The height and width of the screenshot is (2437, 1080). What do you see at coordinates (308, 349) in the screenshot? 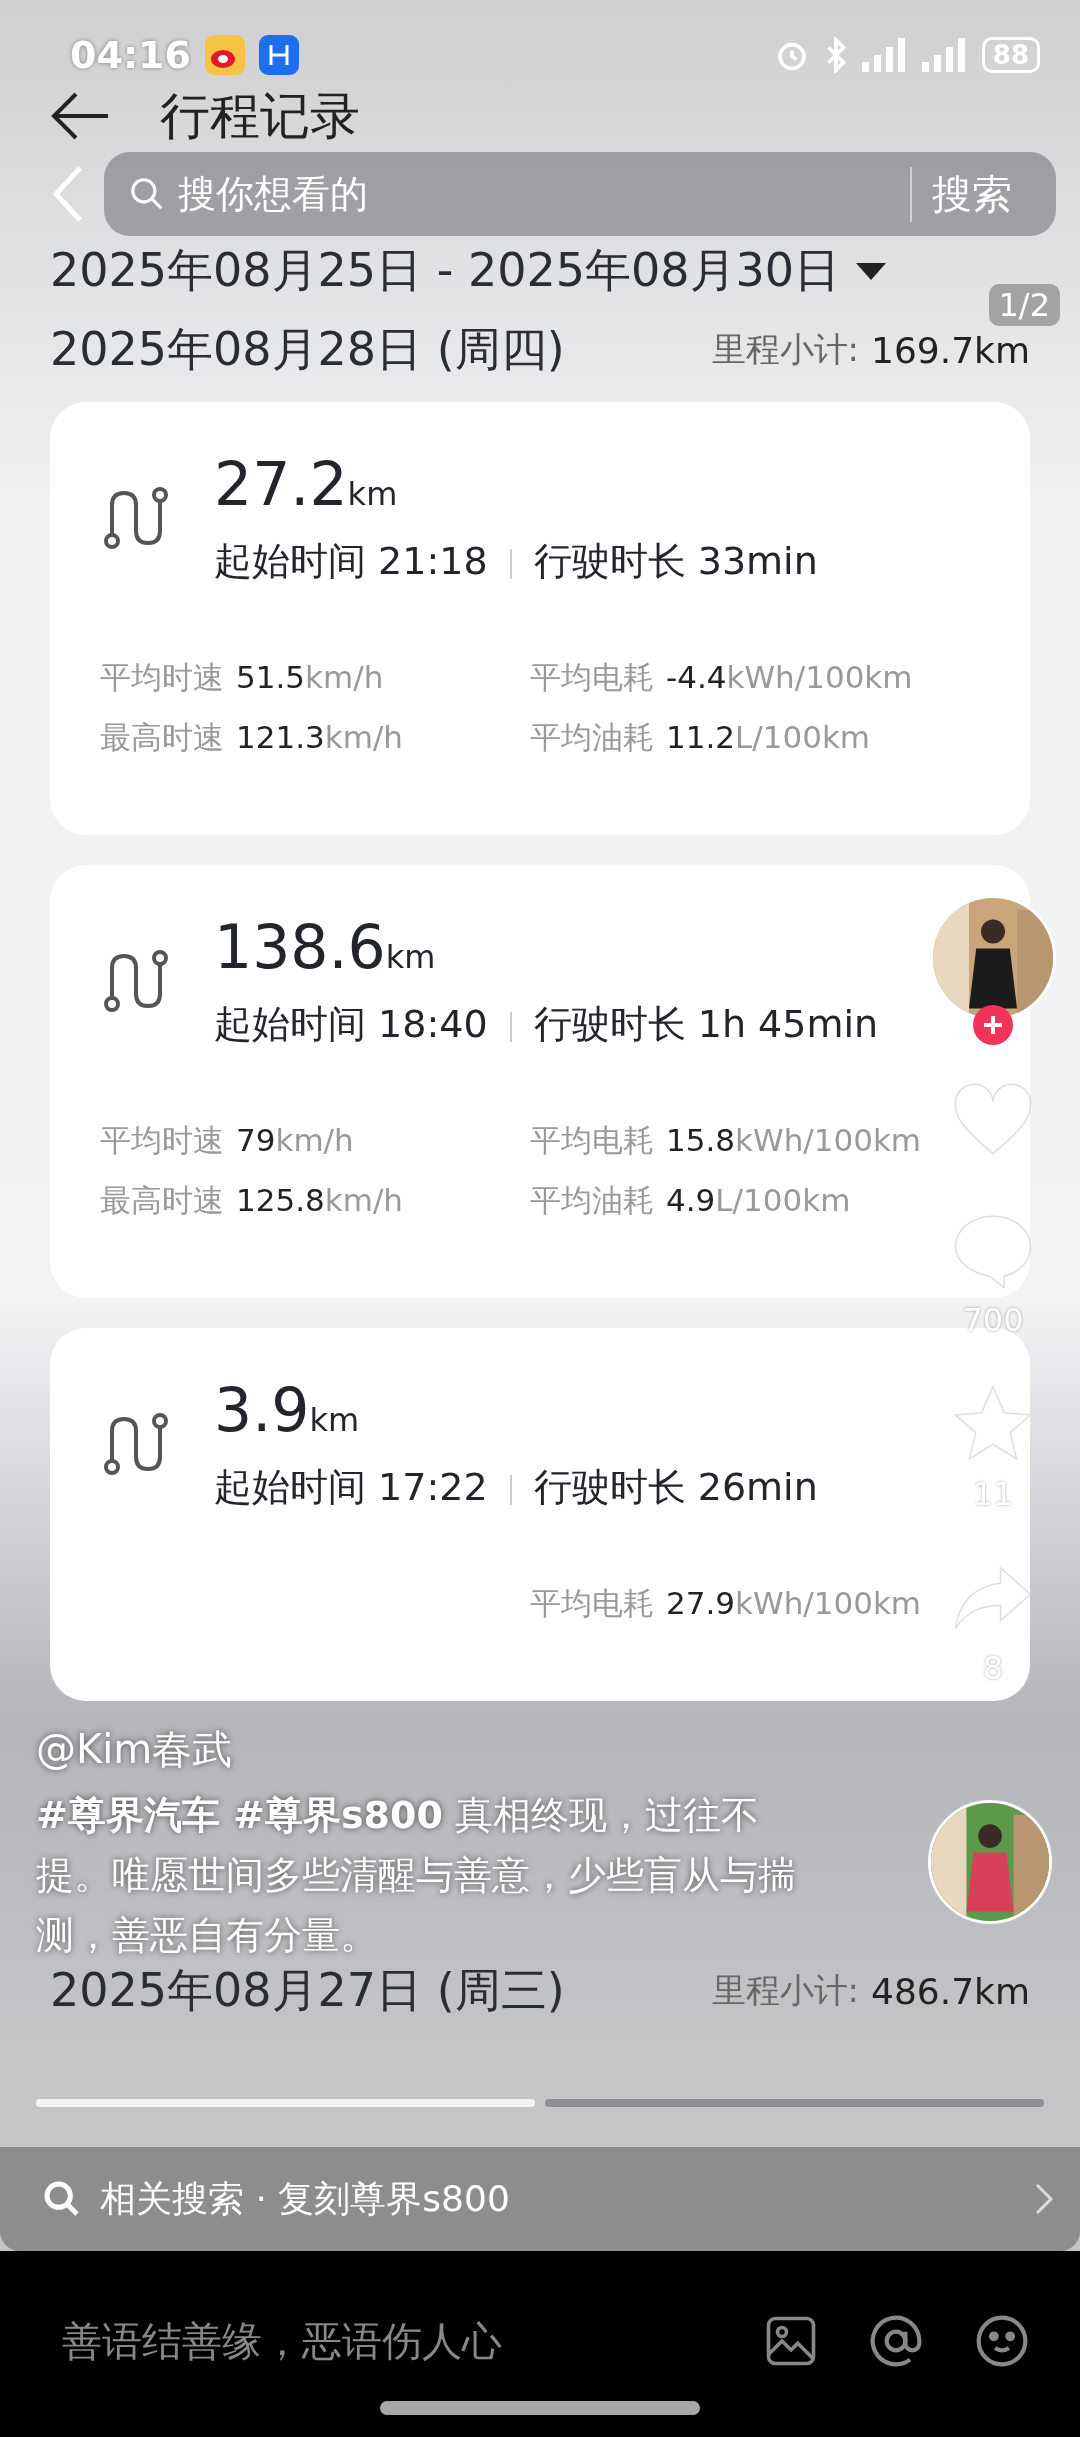
I see `day-date: 2025年08月28日 (周四)` at bounding box center [308, 349].